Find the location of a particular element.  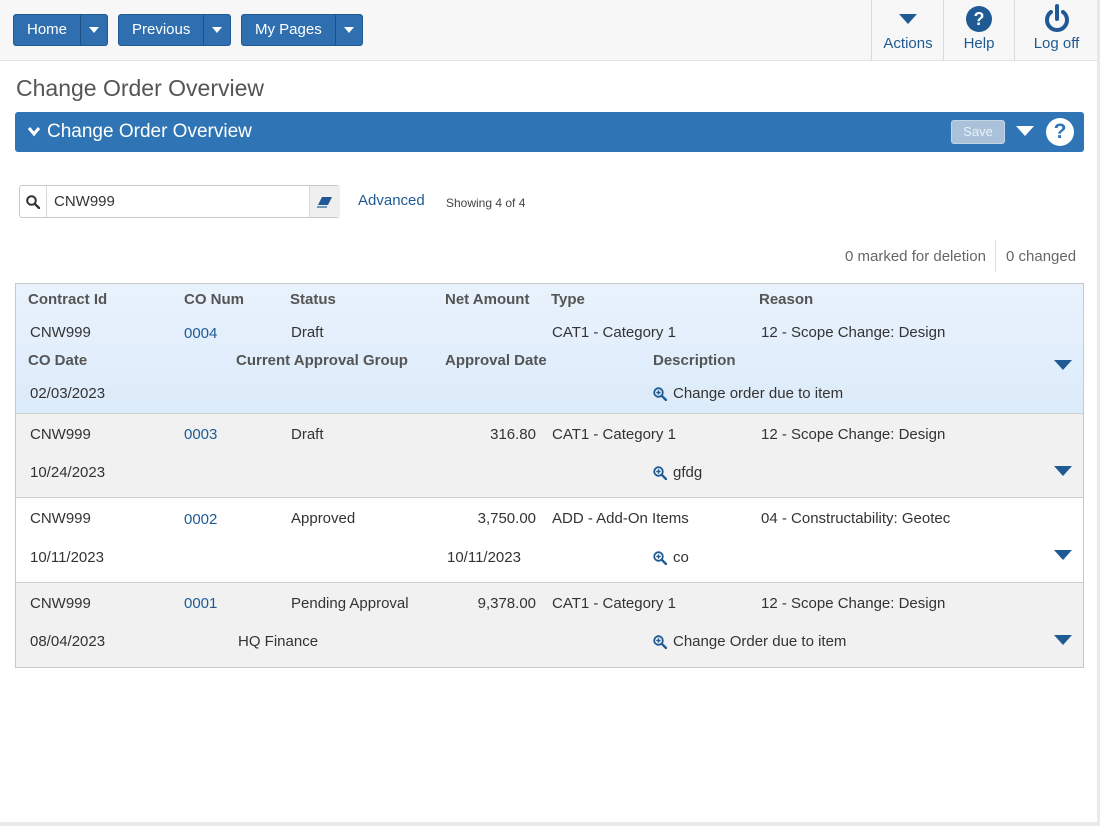

description-cell: Change Order due to item is located at coordinates (751, 641).